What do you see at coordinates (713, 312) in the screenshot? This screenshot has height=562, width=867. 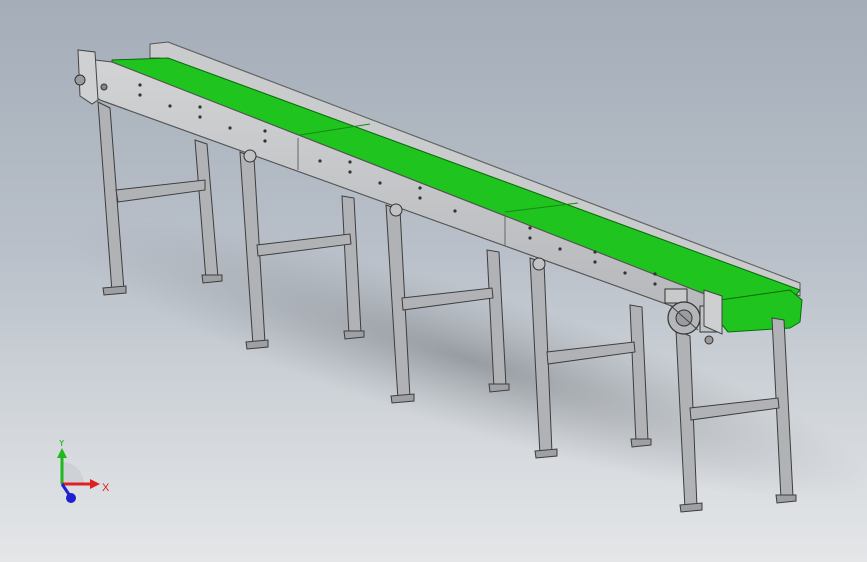 I see `head-end-plate` at bounding box center [713, 312].